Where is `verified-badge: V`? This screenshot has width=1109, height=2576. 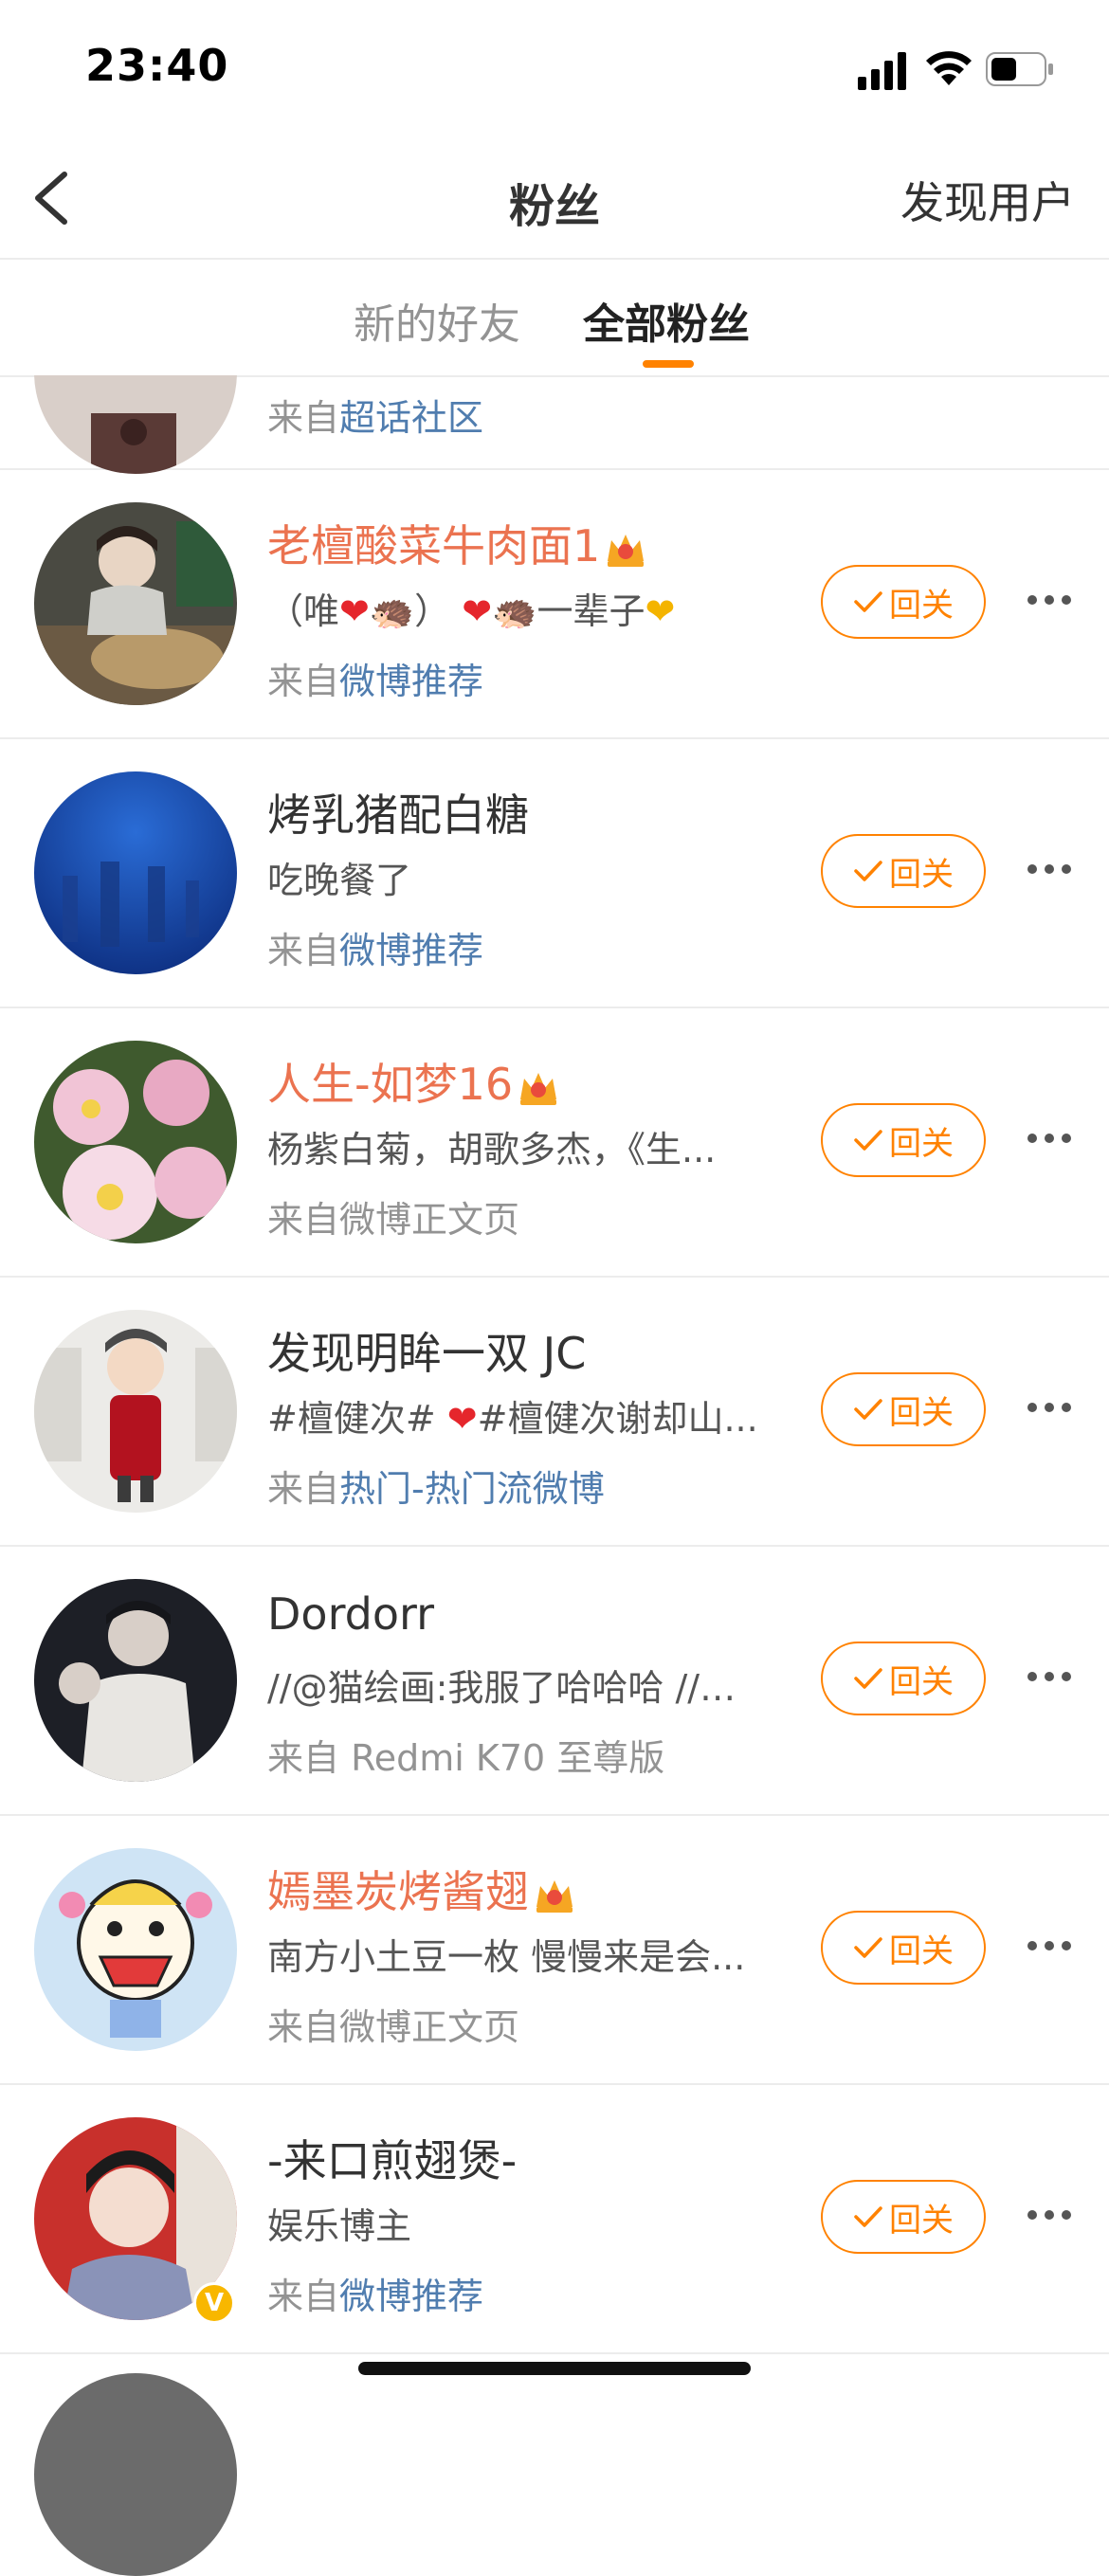 verified-badge: V is located at coordinates (214, 2303).